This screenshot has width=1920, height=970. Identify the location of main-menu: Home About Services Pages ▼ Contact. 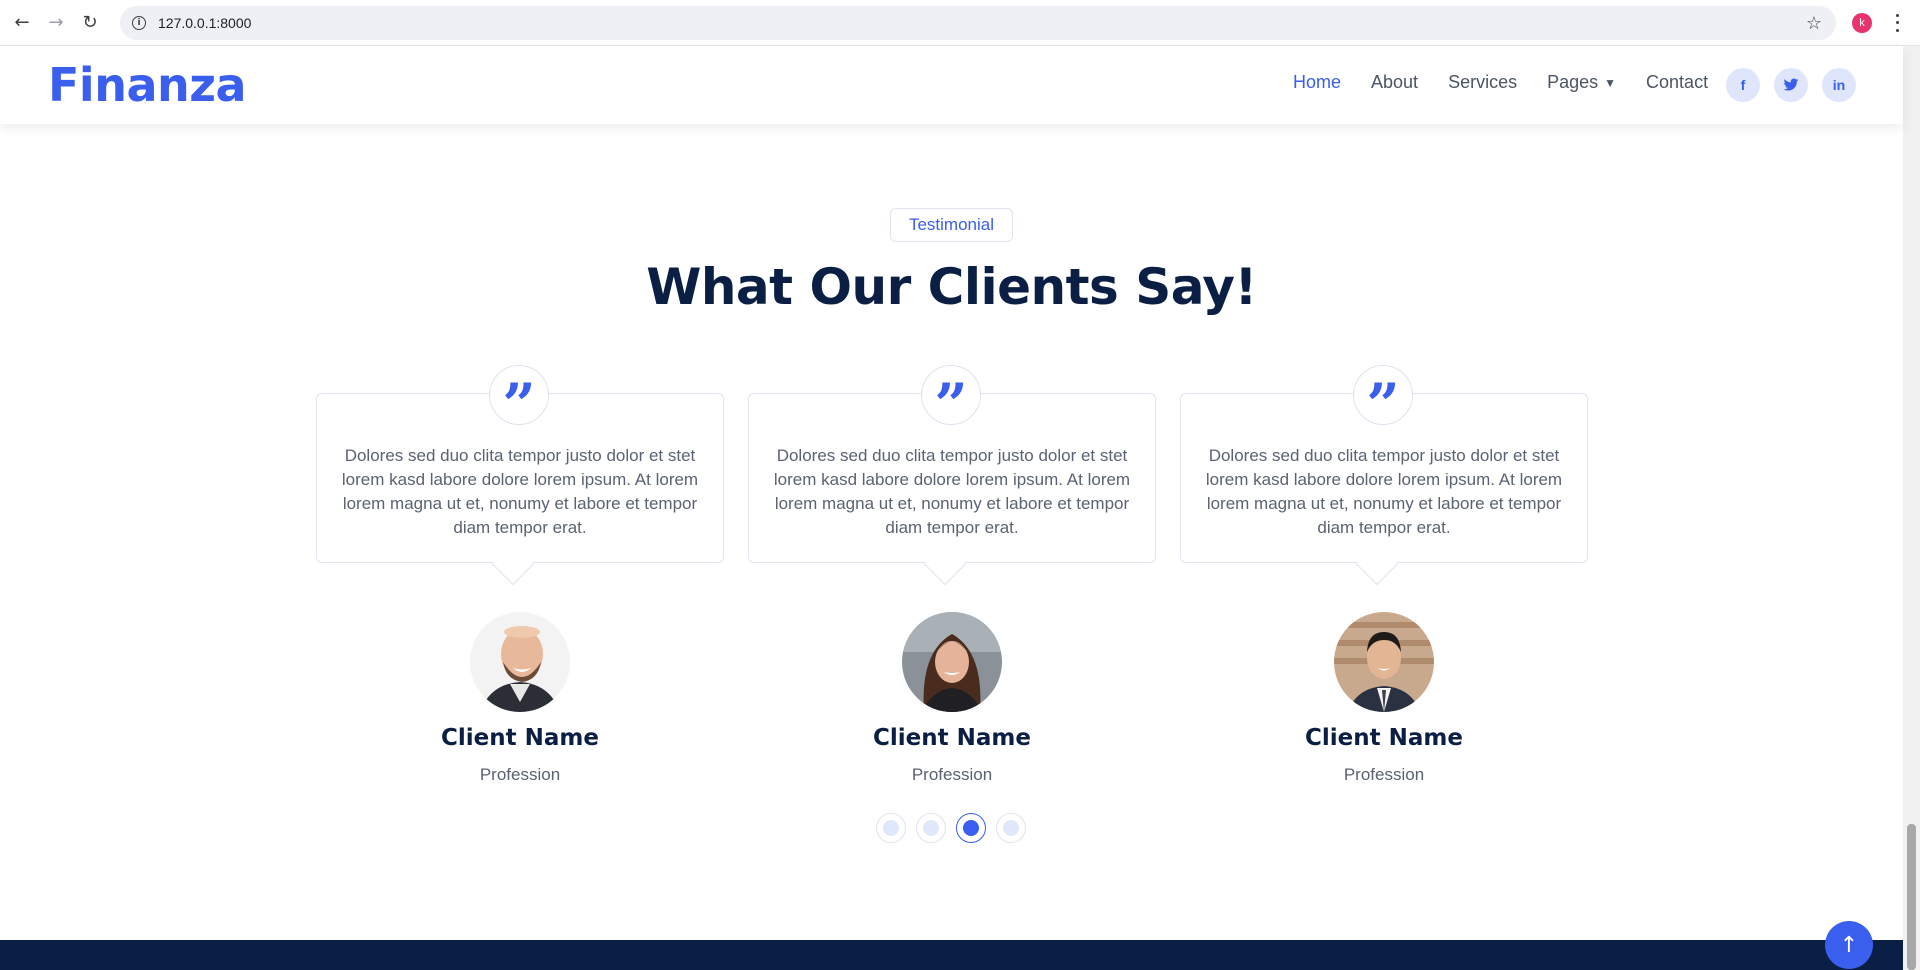
(1515, 82).